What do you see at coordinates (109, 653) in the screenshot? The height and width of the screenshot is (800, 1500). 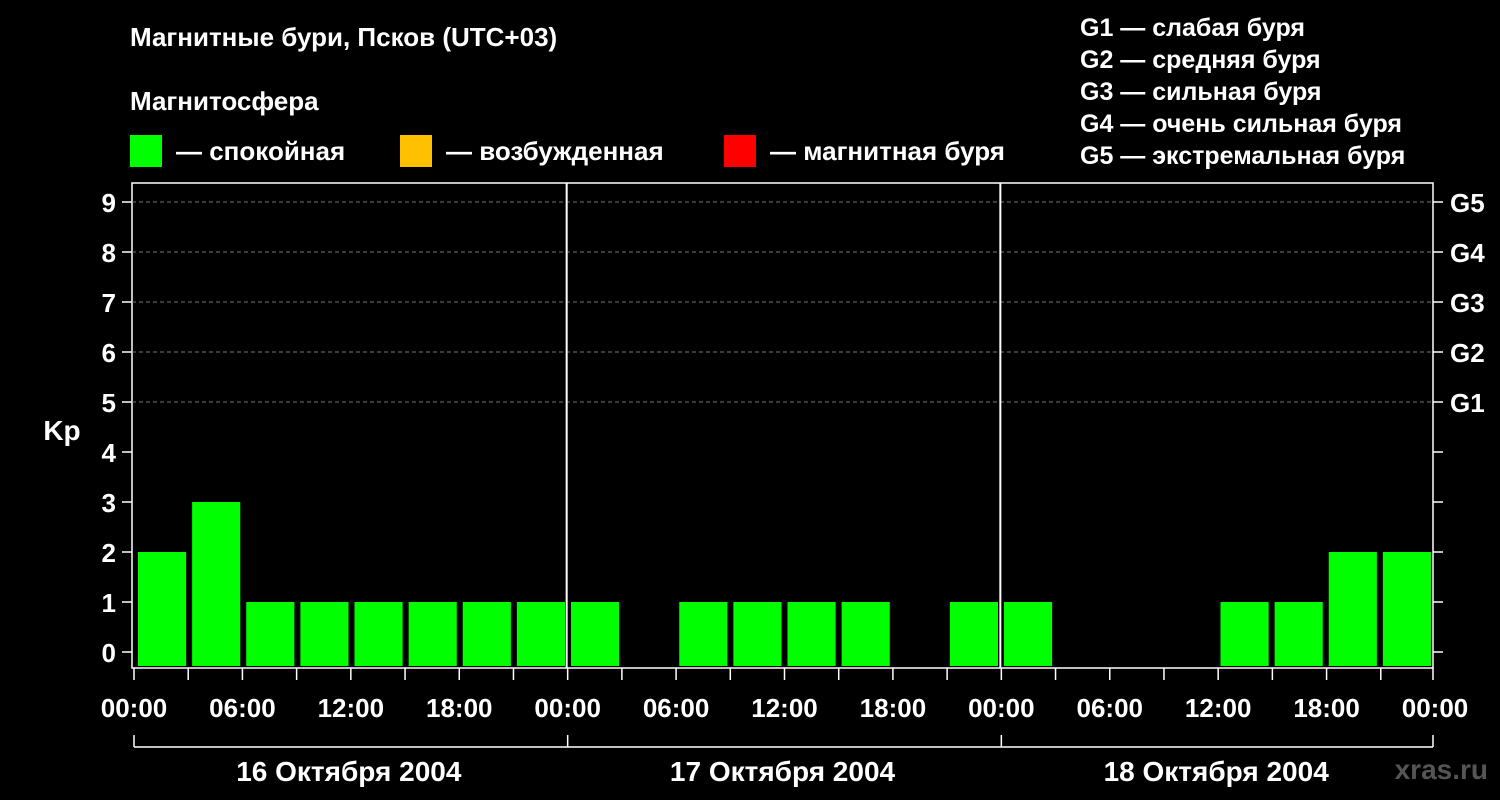 I see `y-tick-label: 0` at bounding box center [109, 653].